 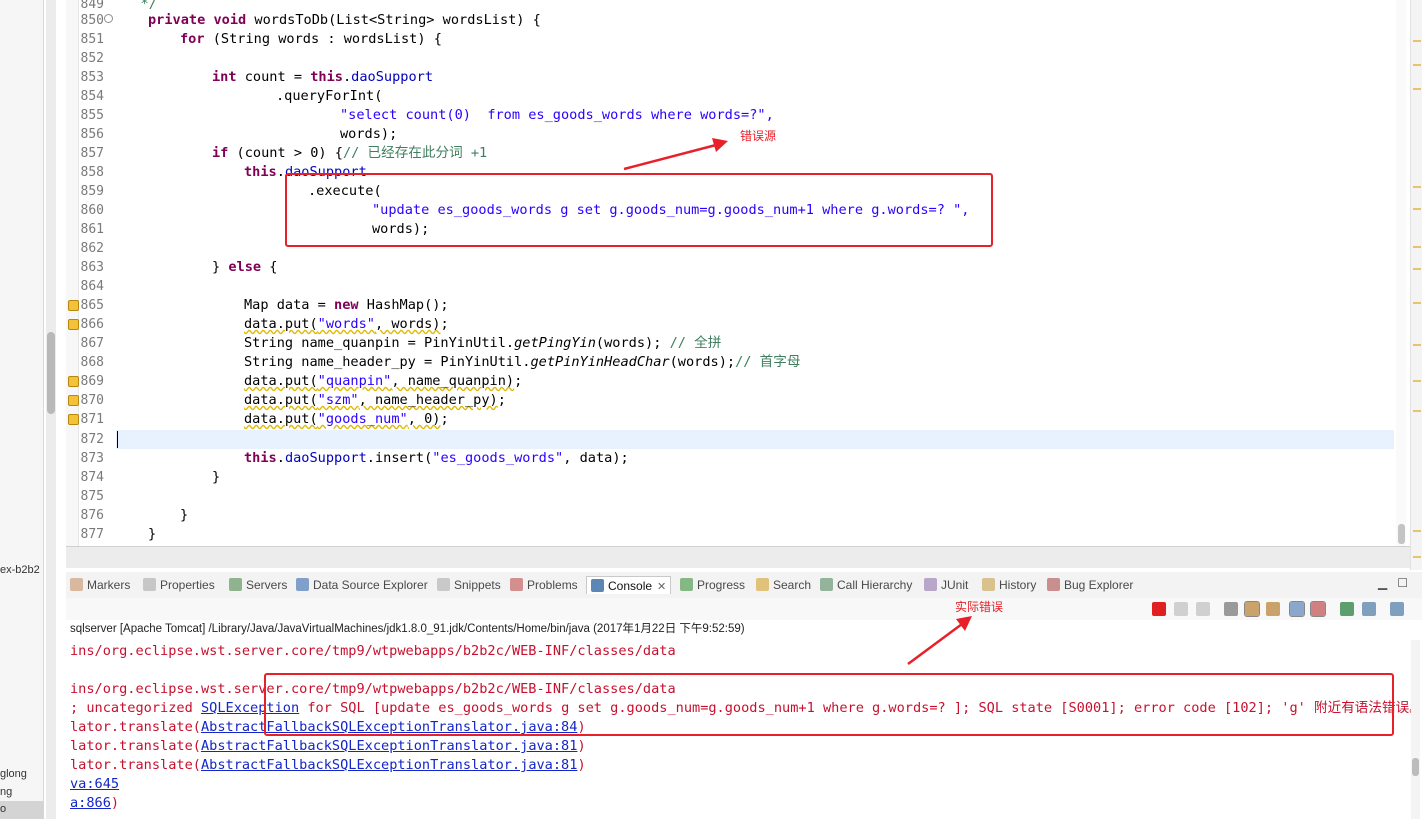 I want to click on actual-error-arrow, so click(x=939, y=641).